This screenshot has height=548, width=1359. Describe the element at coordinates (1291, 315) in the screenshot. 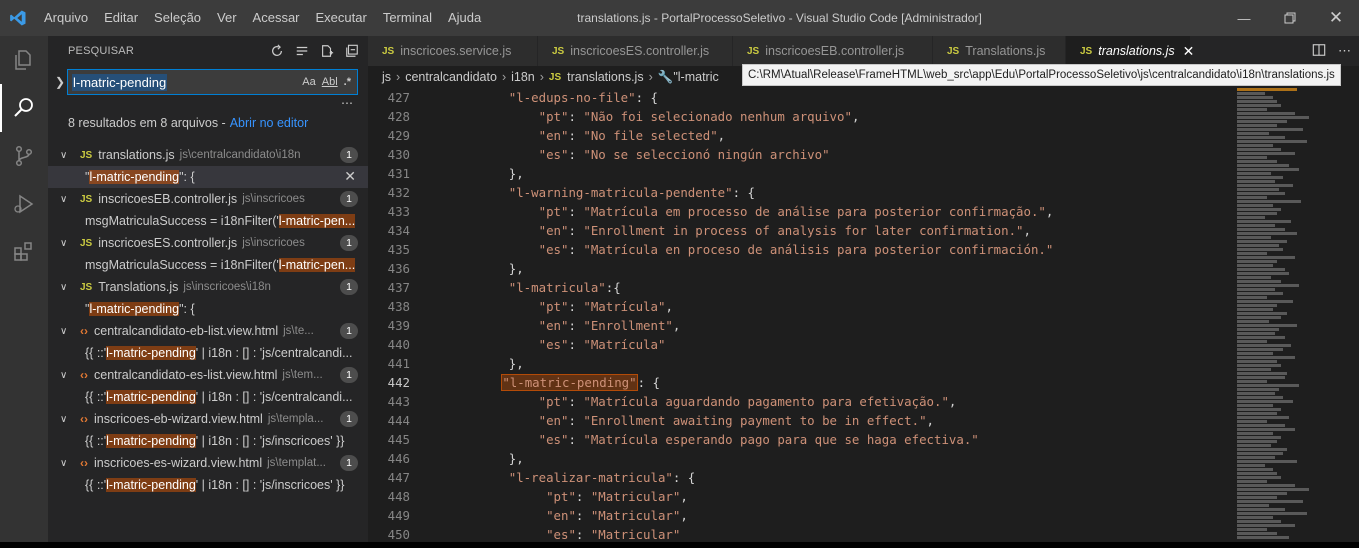

I see `minimap` at that location.